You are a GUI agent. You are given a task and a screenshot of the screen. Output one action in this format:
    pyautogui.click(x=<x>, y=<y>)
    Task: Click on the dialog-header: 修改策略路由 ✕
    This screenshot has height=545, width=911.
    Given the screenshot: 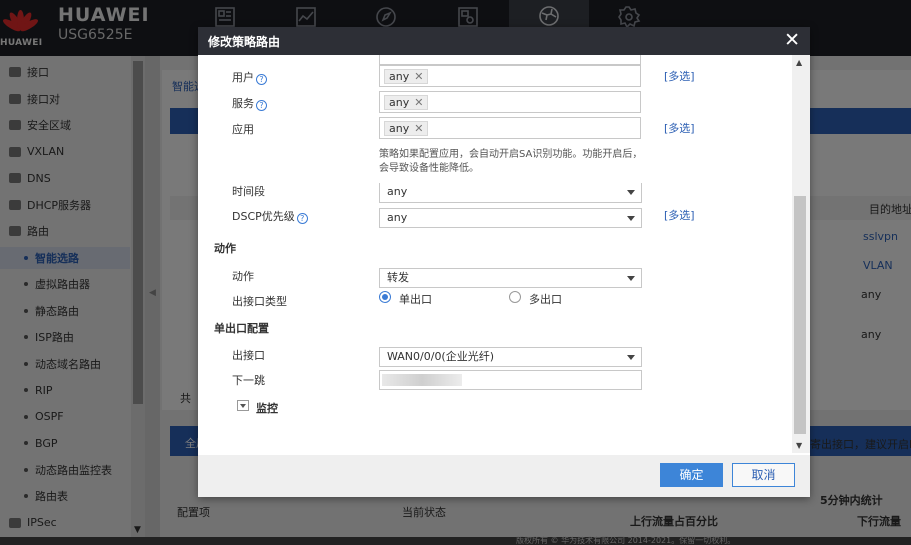 What is the action you would take?
    pyautogui.click(x=504, y=41)
    